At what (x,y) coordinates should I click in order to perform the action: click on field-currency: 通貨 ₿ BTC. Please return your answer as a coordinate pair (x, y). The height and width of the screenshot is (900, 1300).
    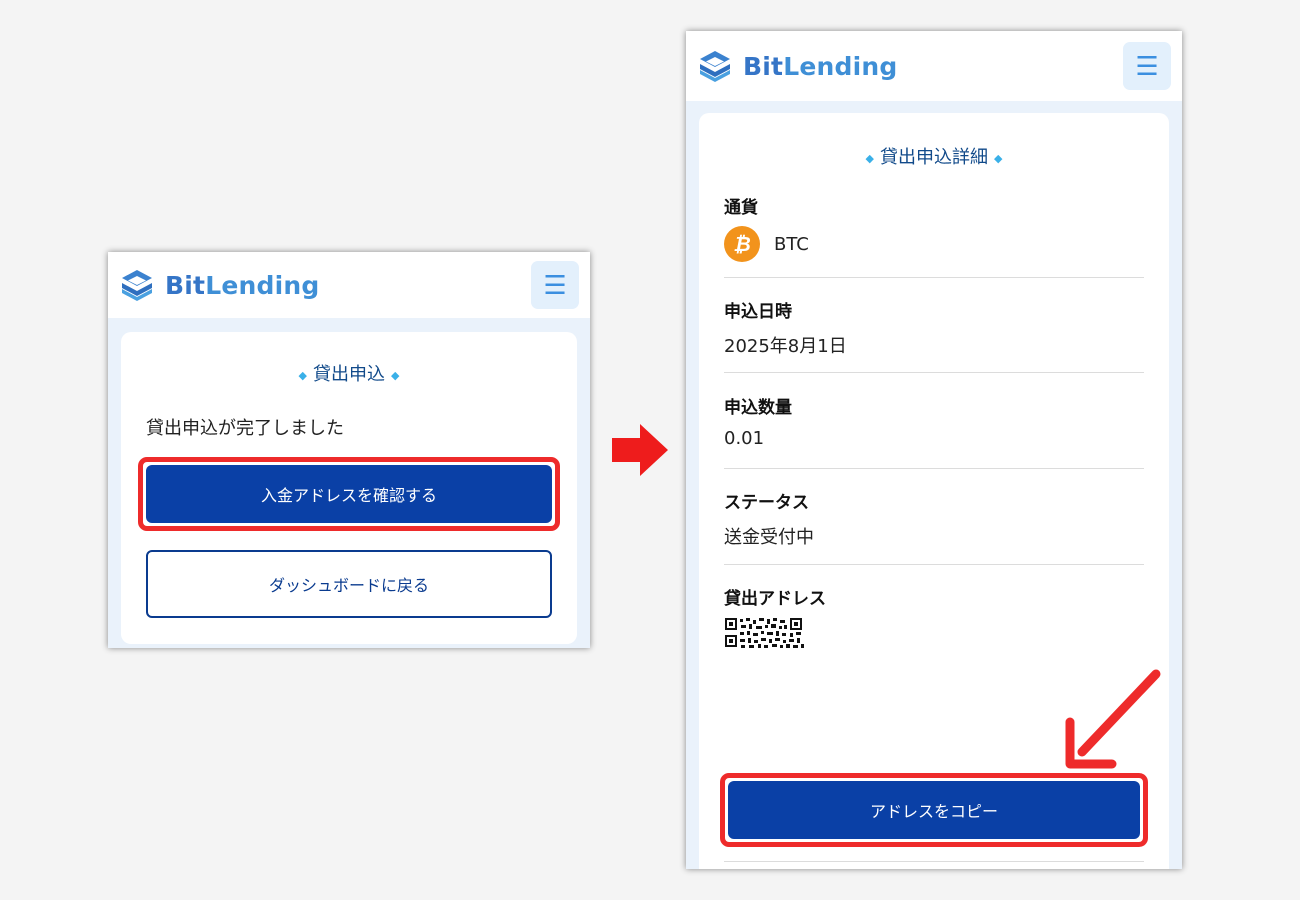
    Looking at the image, I should click on (934, 227).